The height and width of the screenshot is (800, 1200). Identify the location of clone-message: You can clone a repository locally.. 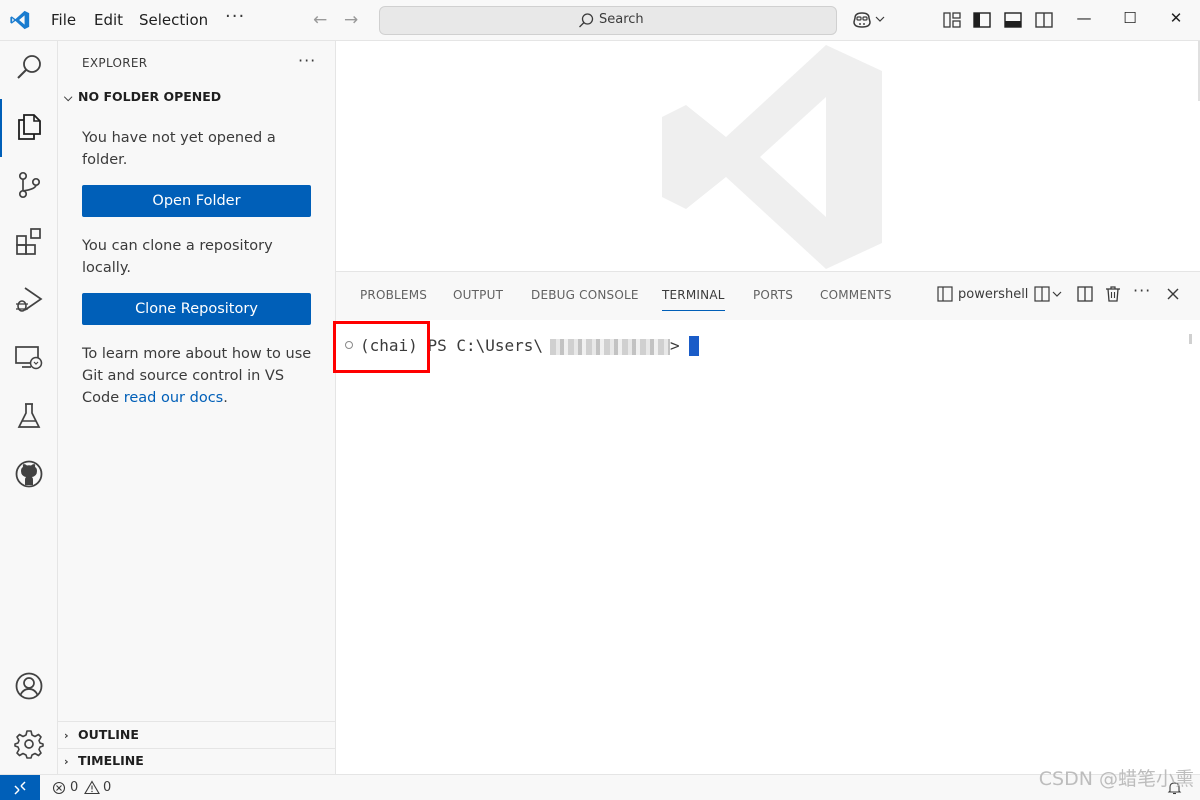
(177, 257).